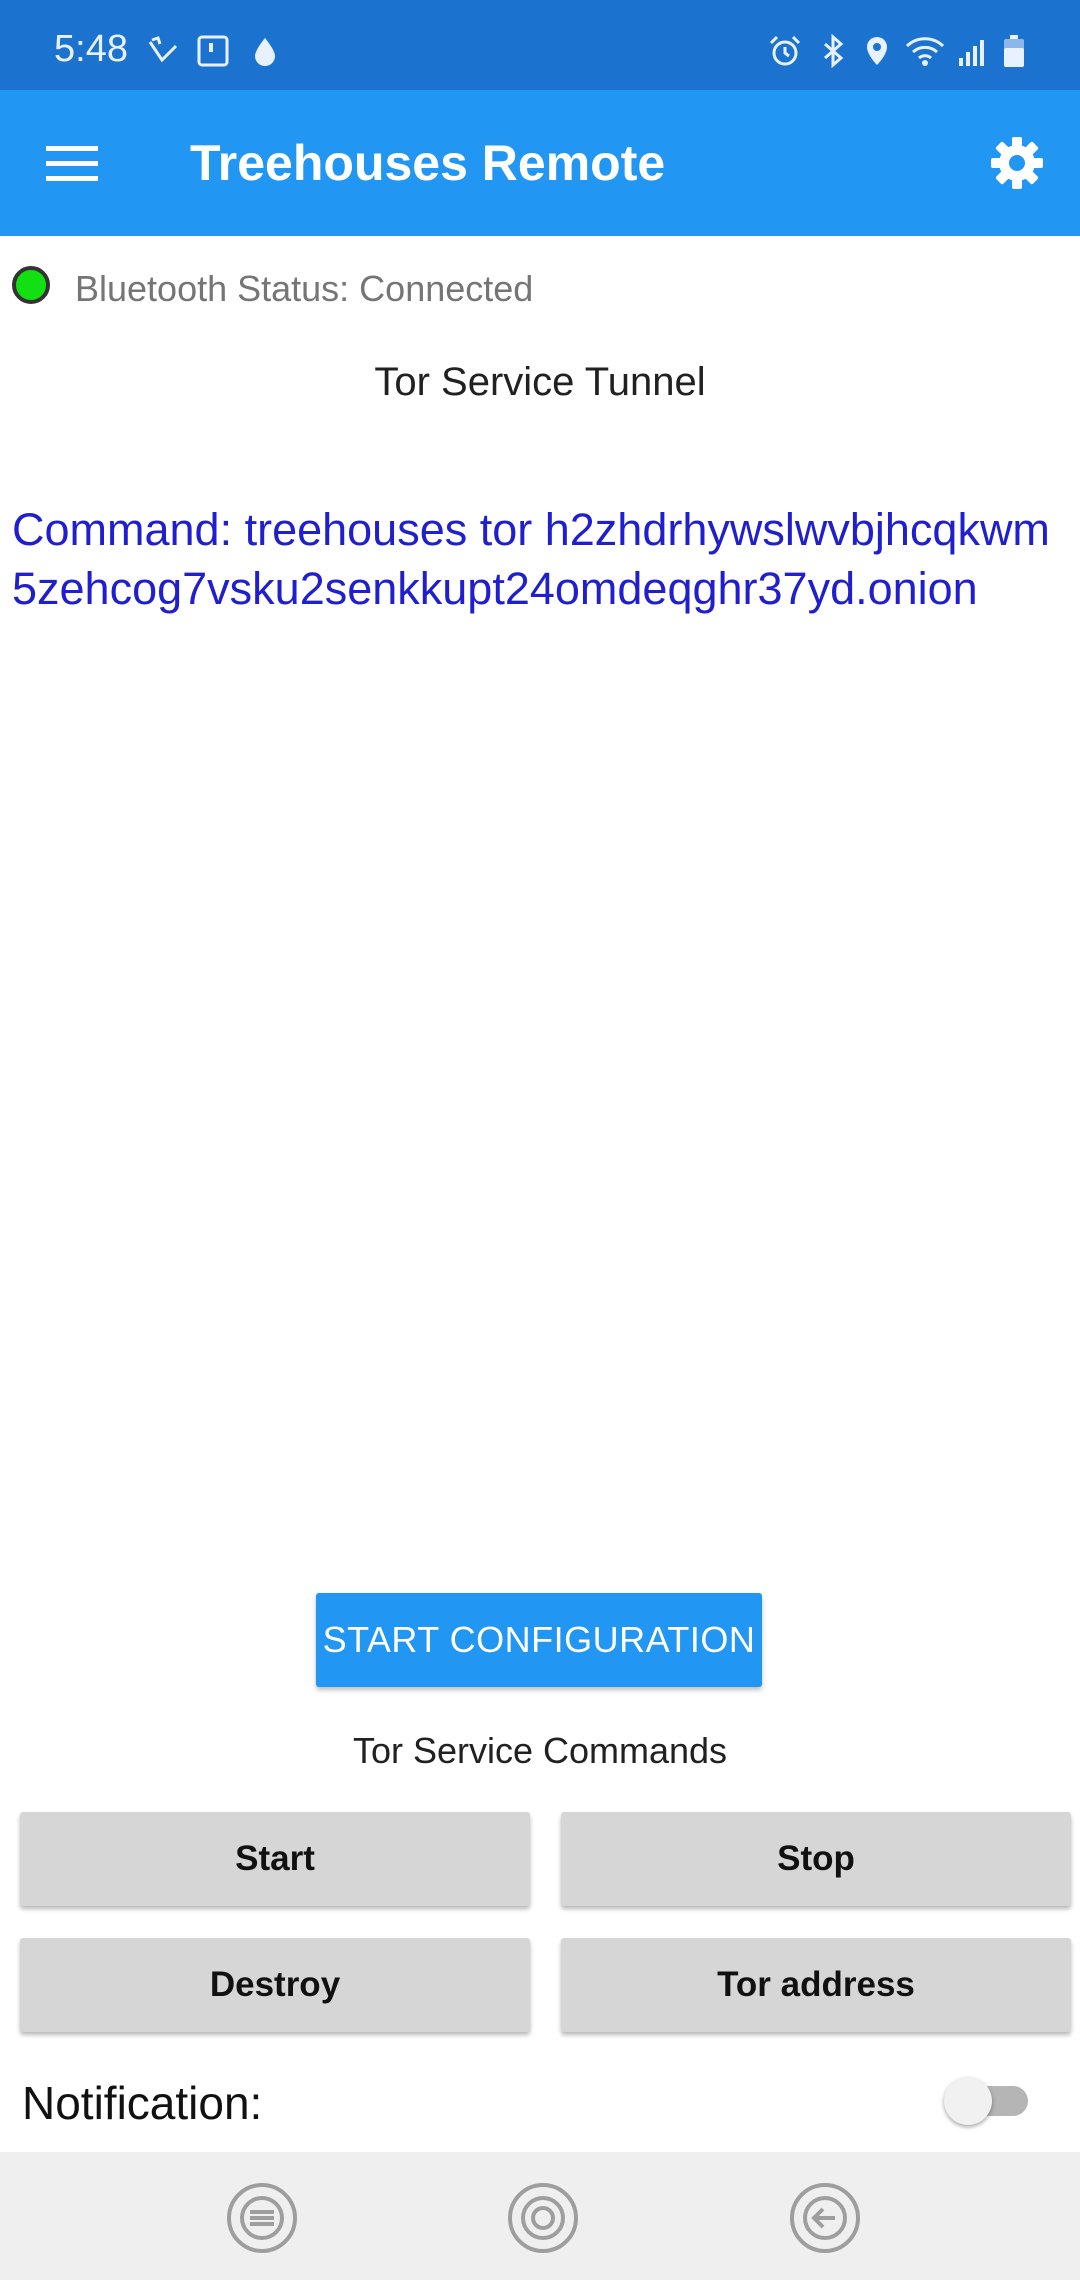 The image size is (1080, 2280). I want to click on alarm-icon, so click(785, 50).